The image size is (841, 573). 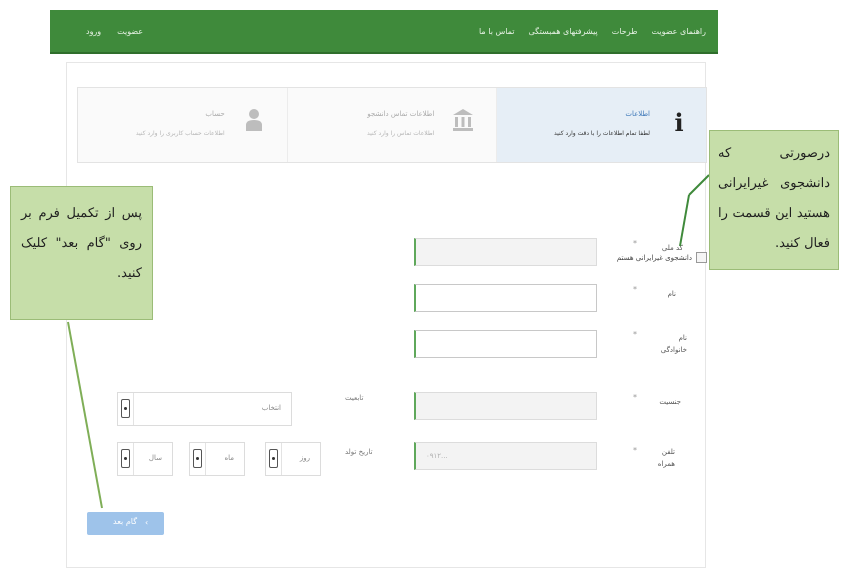 I want to click on national-code-input, so click(x=505, y=252).